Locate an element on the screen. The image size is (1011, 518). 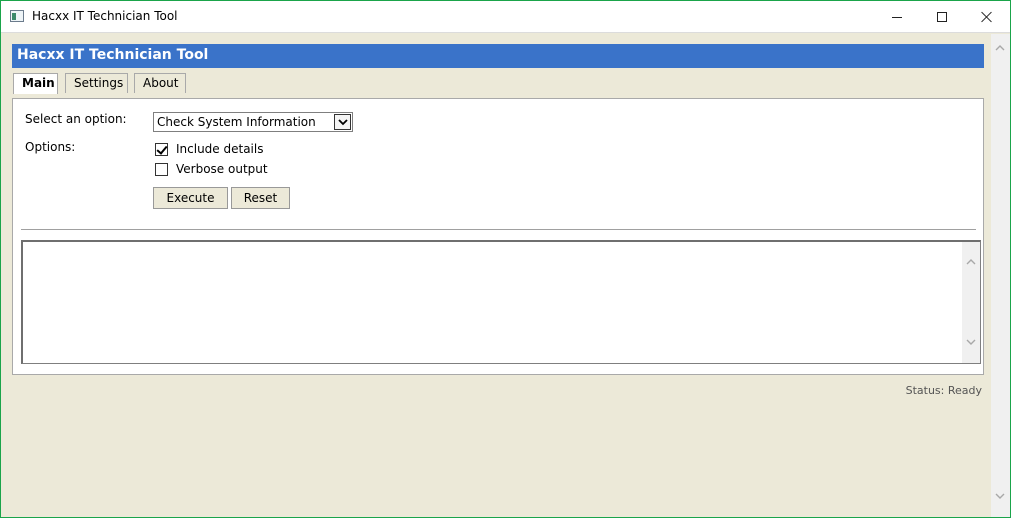
options-label: Options: is located at coordinates (50, 147).